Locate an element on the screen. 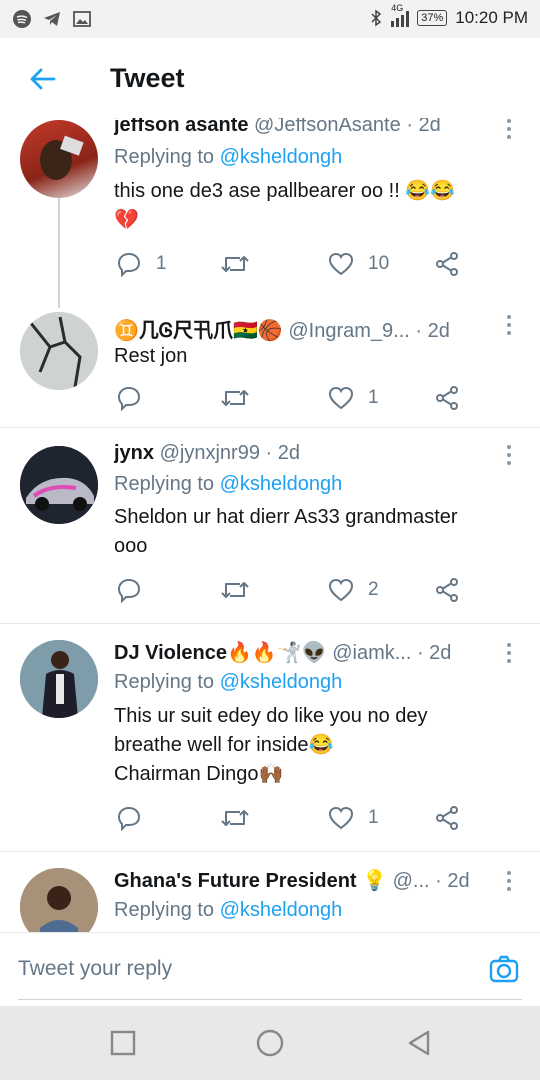 The image size is (540, 1080). home-icon is located at coordinates (270, 1043).